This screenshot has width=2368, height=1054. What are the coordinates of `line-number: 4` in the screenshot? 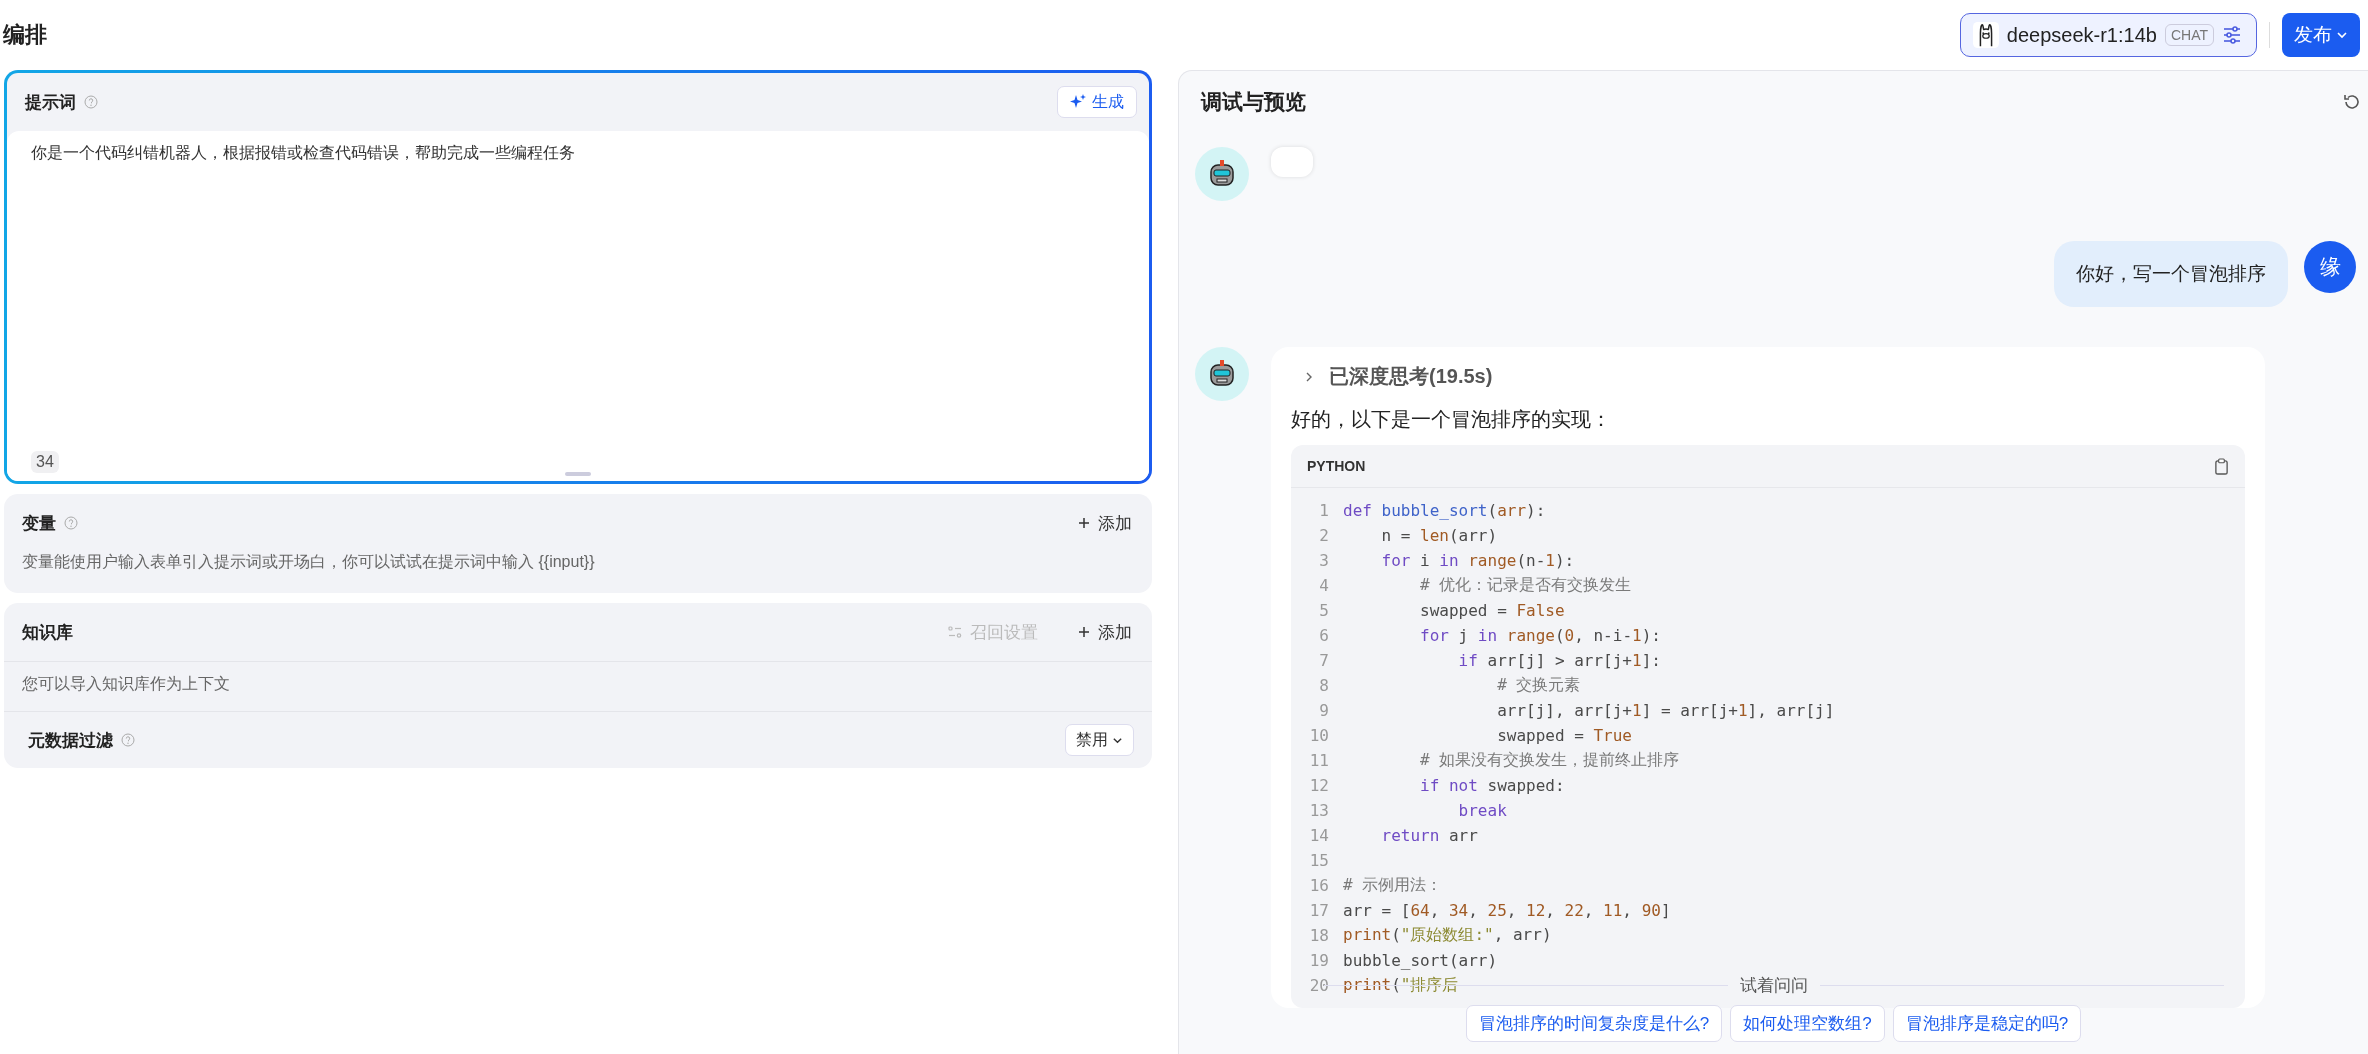 It's located at (1323, 585).